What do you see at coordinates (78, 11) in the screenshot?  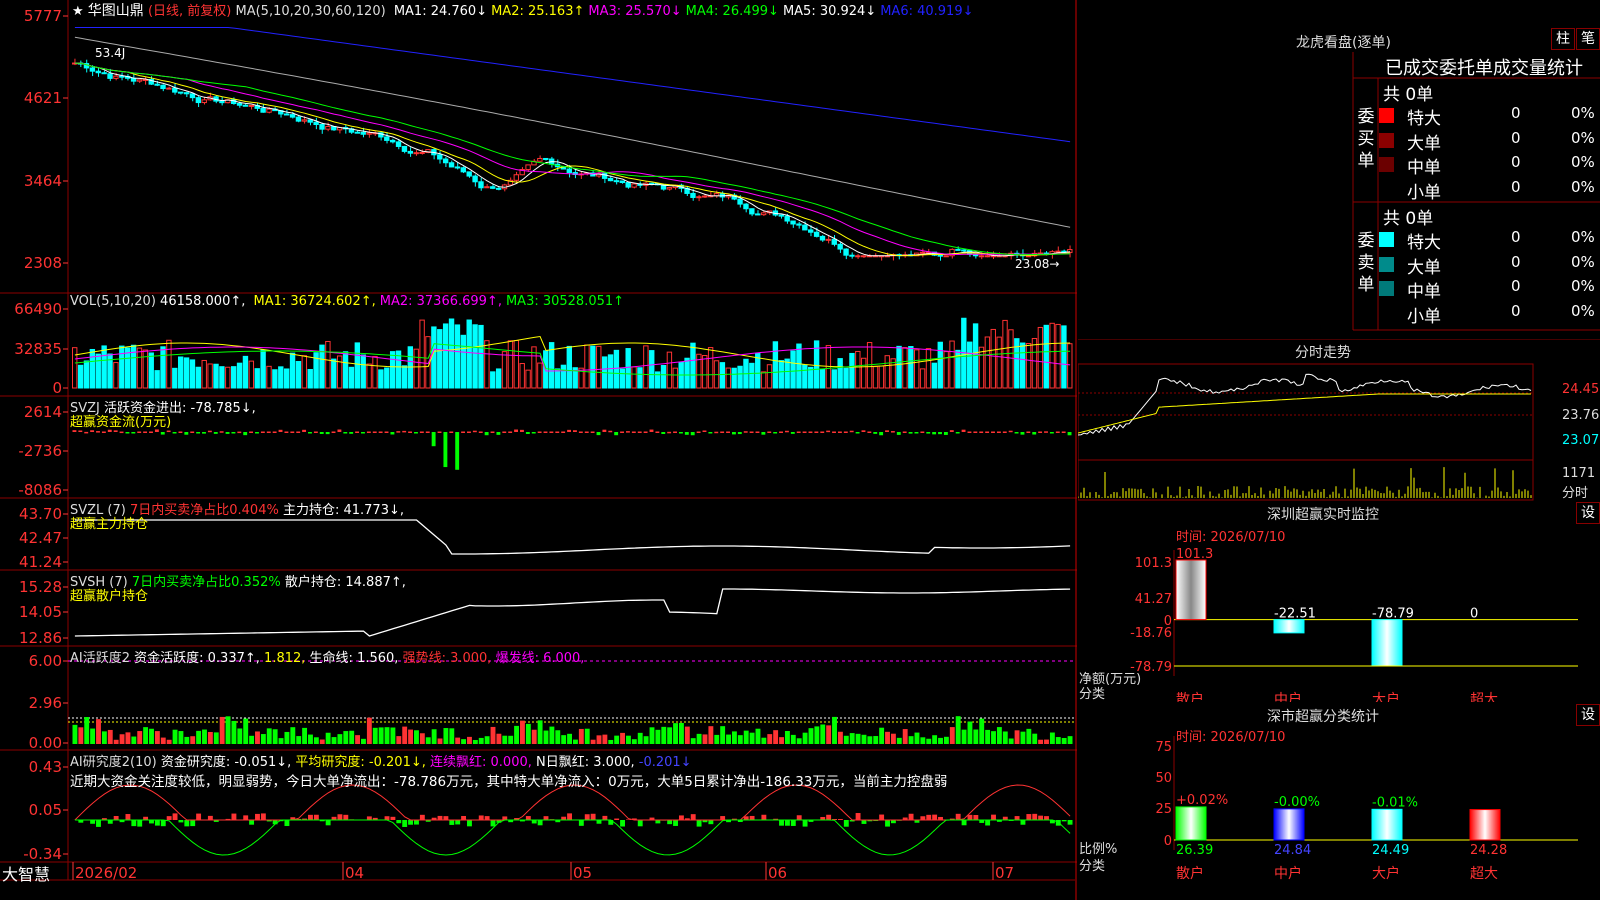 I see `star-icon: ★` at bounding box center [78, 11].